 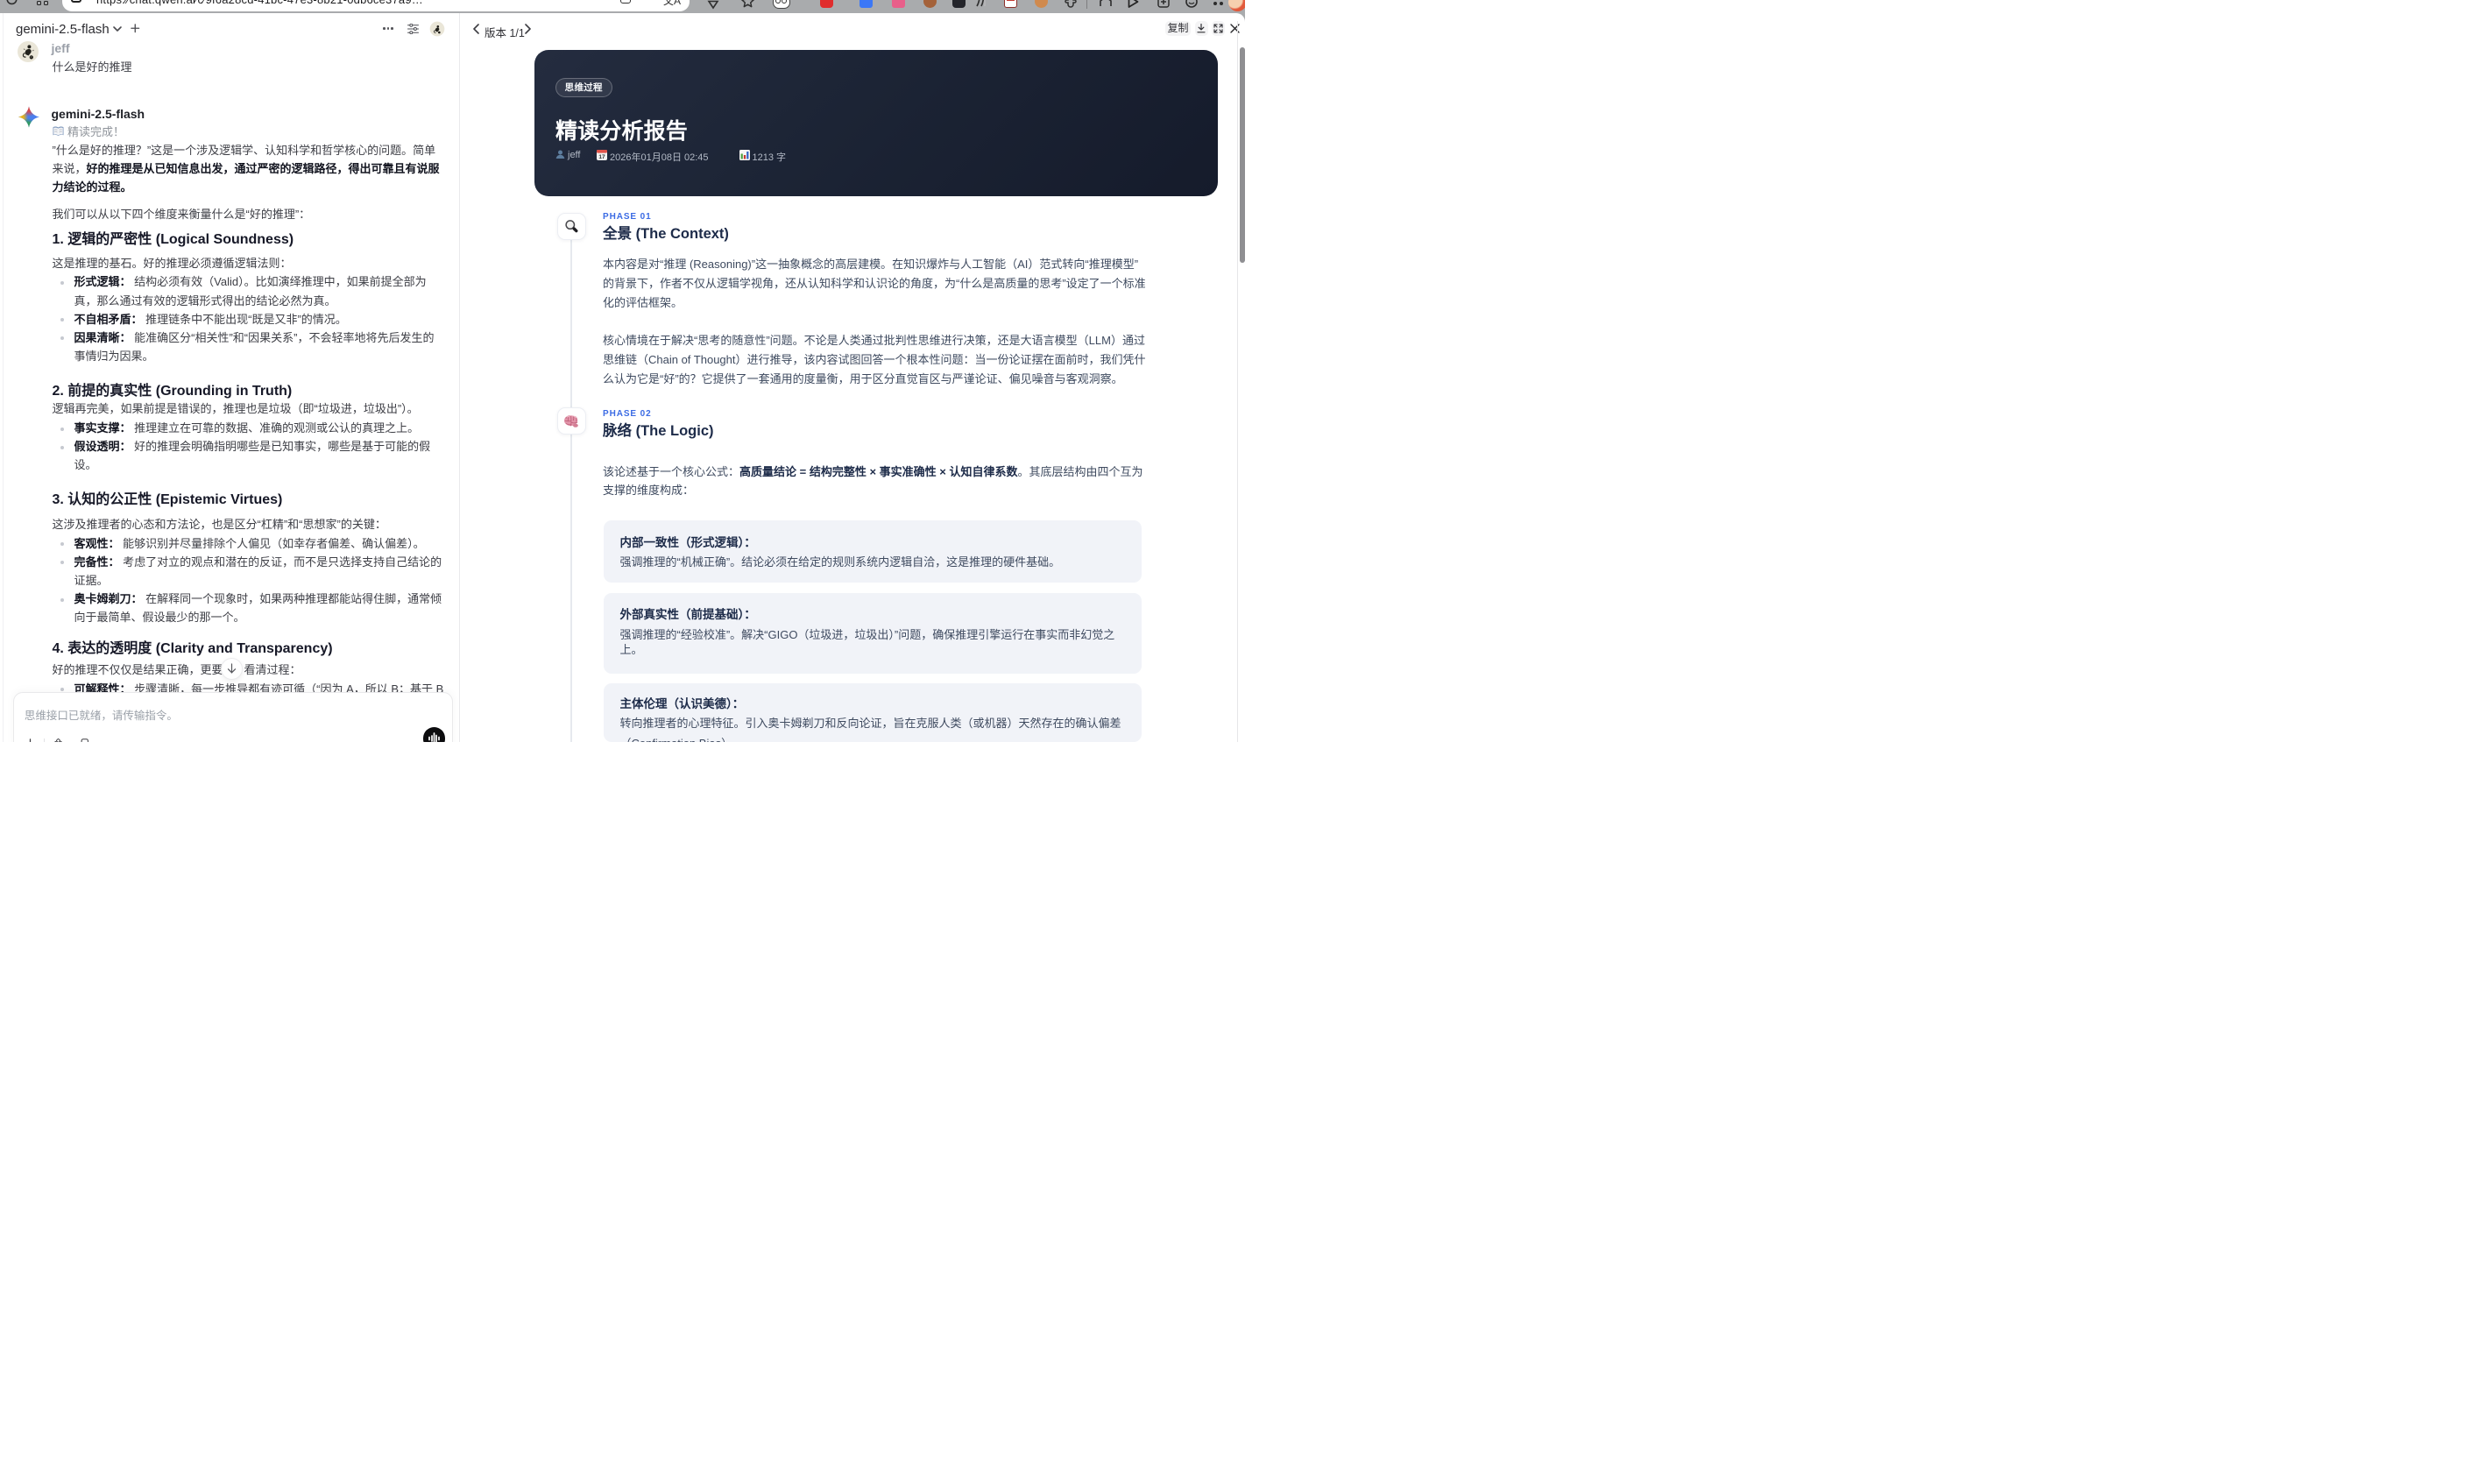 What do you see at coordinates (602, 156) in the screenshot?
I see `svg-text: 17` at bounding box center [602, 156].